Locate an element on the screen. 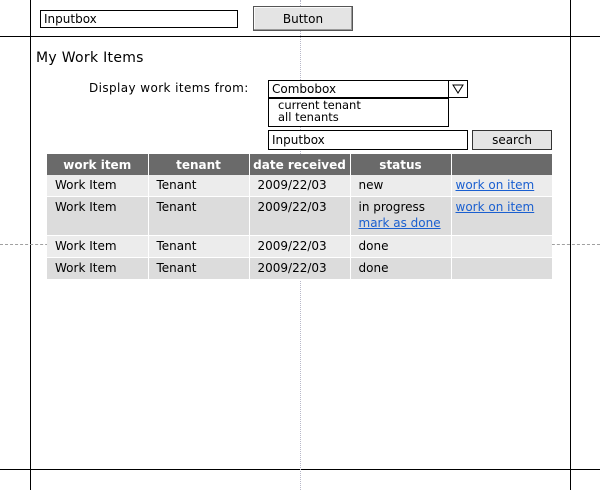  mark-as-done-link: mark as done is located at coordinates (400, 223).